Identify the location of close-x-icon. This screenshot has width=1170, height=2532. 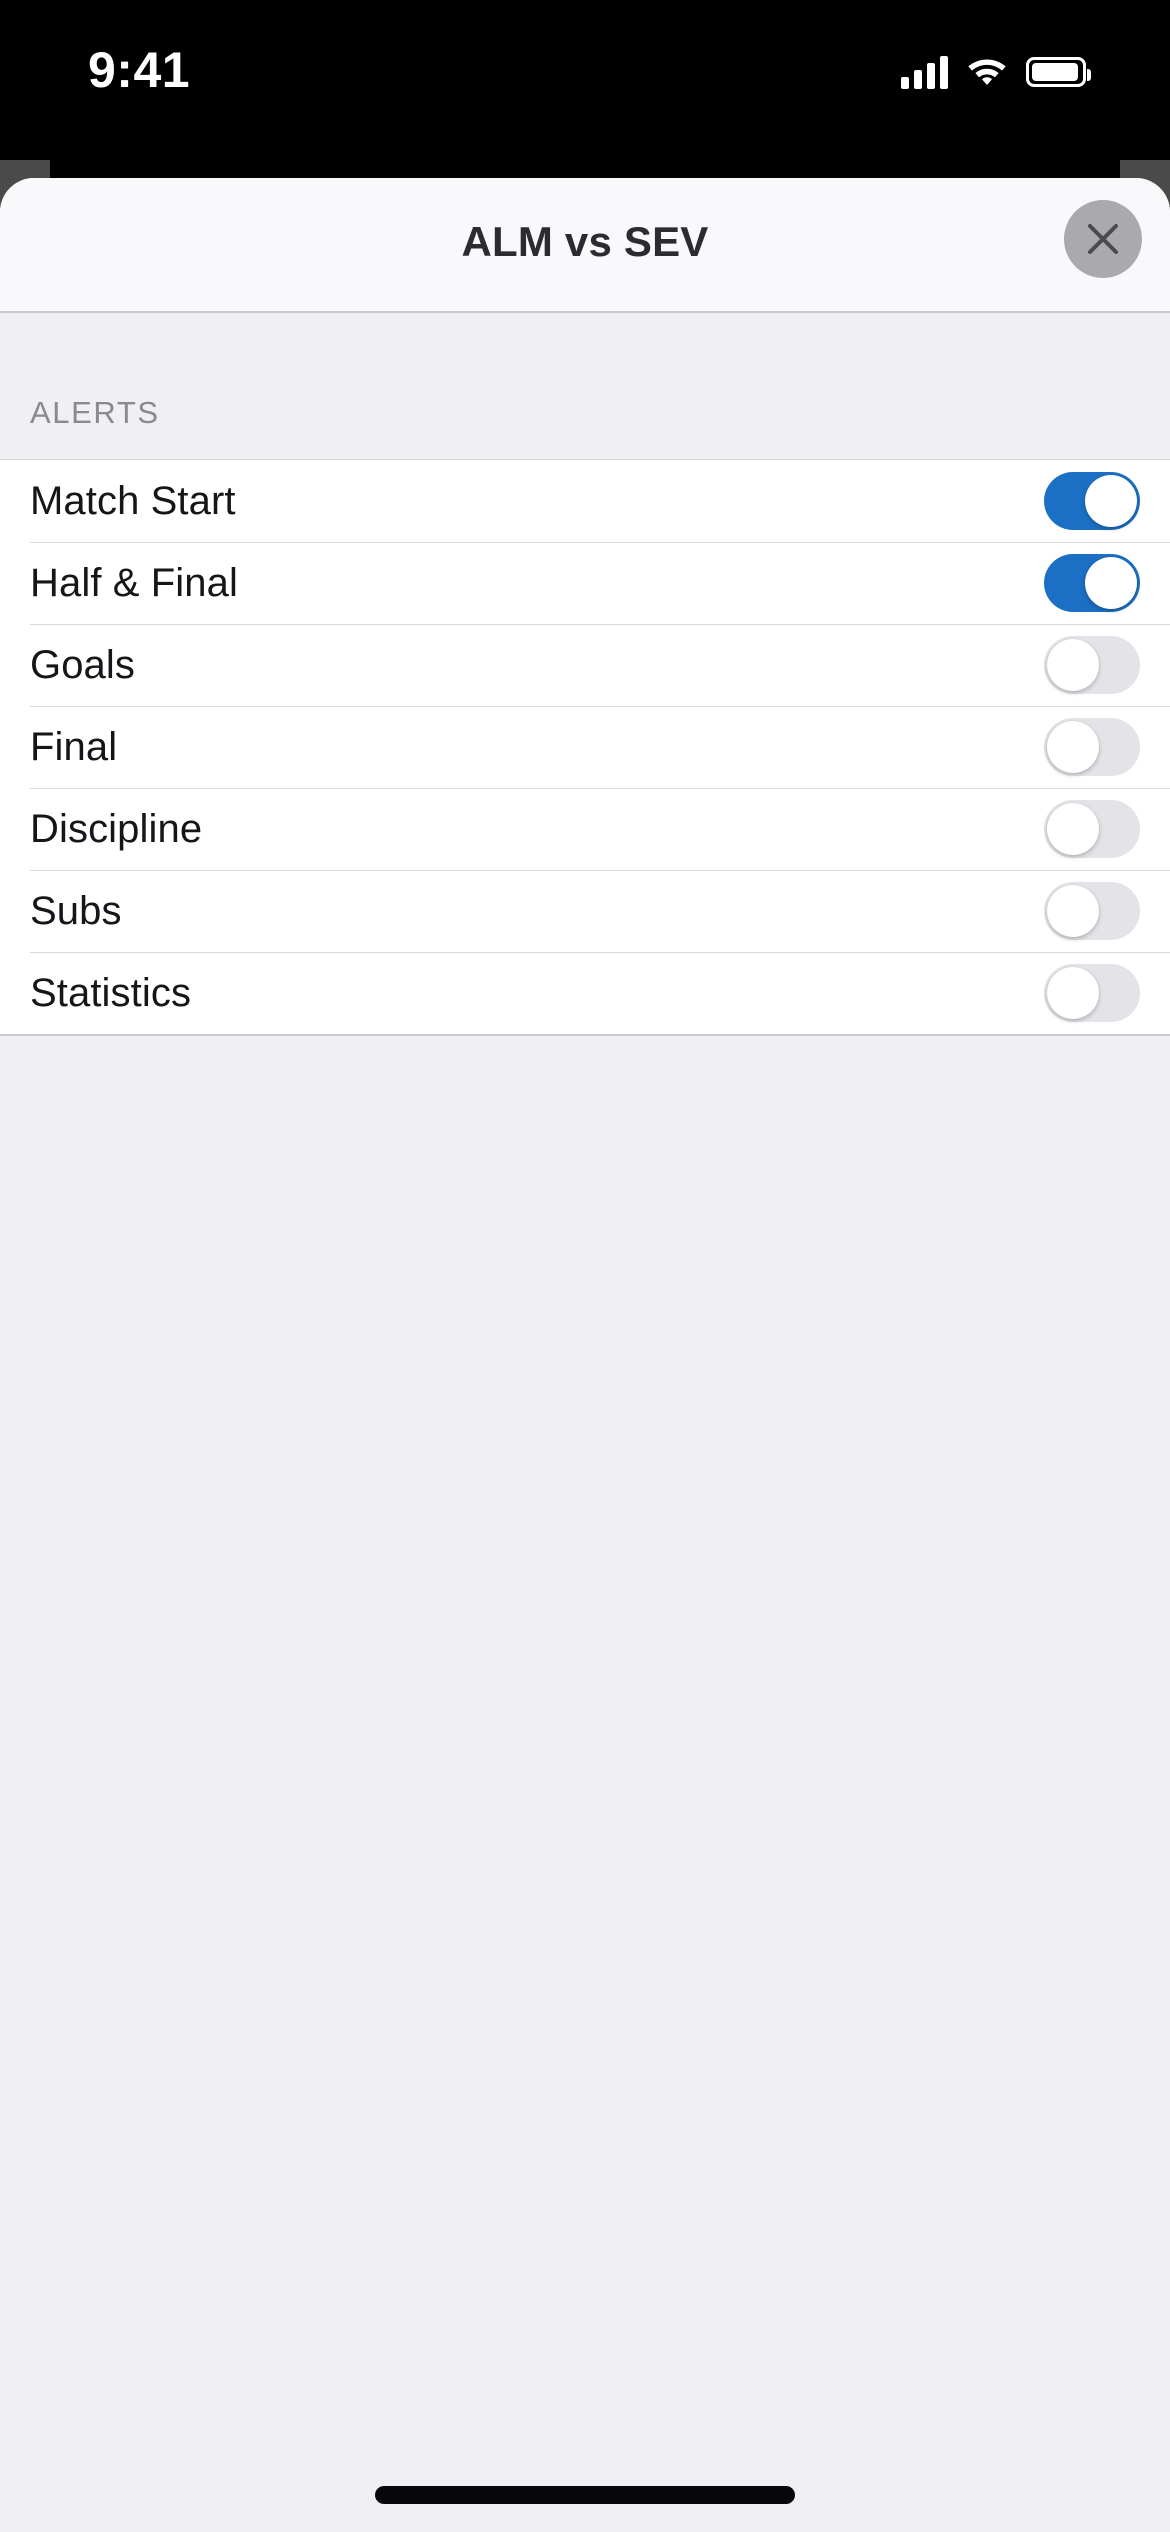
(1103, 239).